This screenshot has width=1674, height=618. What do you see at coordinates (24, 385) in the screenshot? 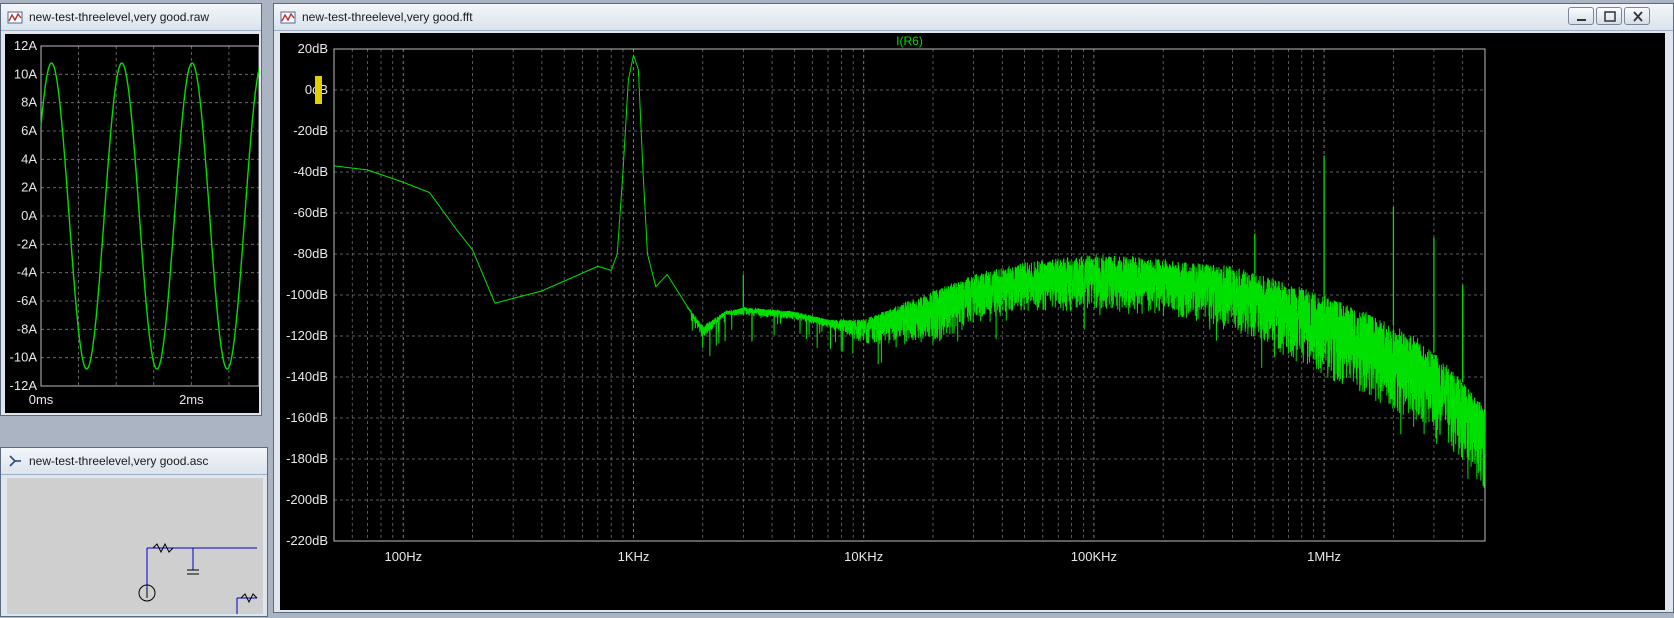
I see `raw-y-tick-label: -12A` at bounding box center [24, 385].